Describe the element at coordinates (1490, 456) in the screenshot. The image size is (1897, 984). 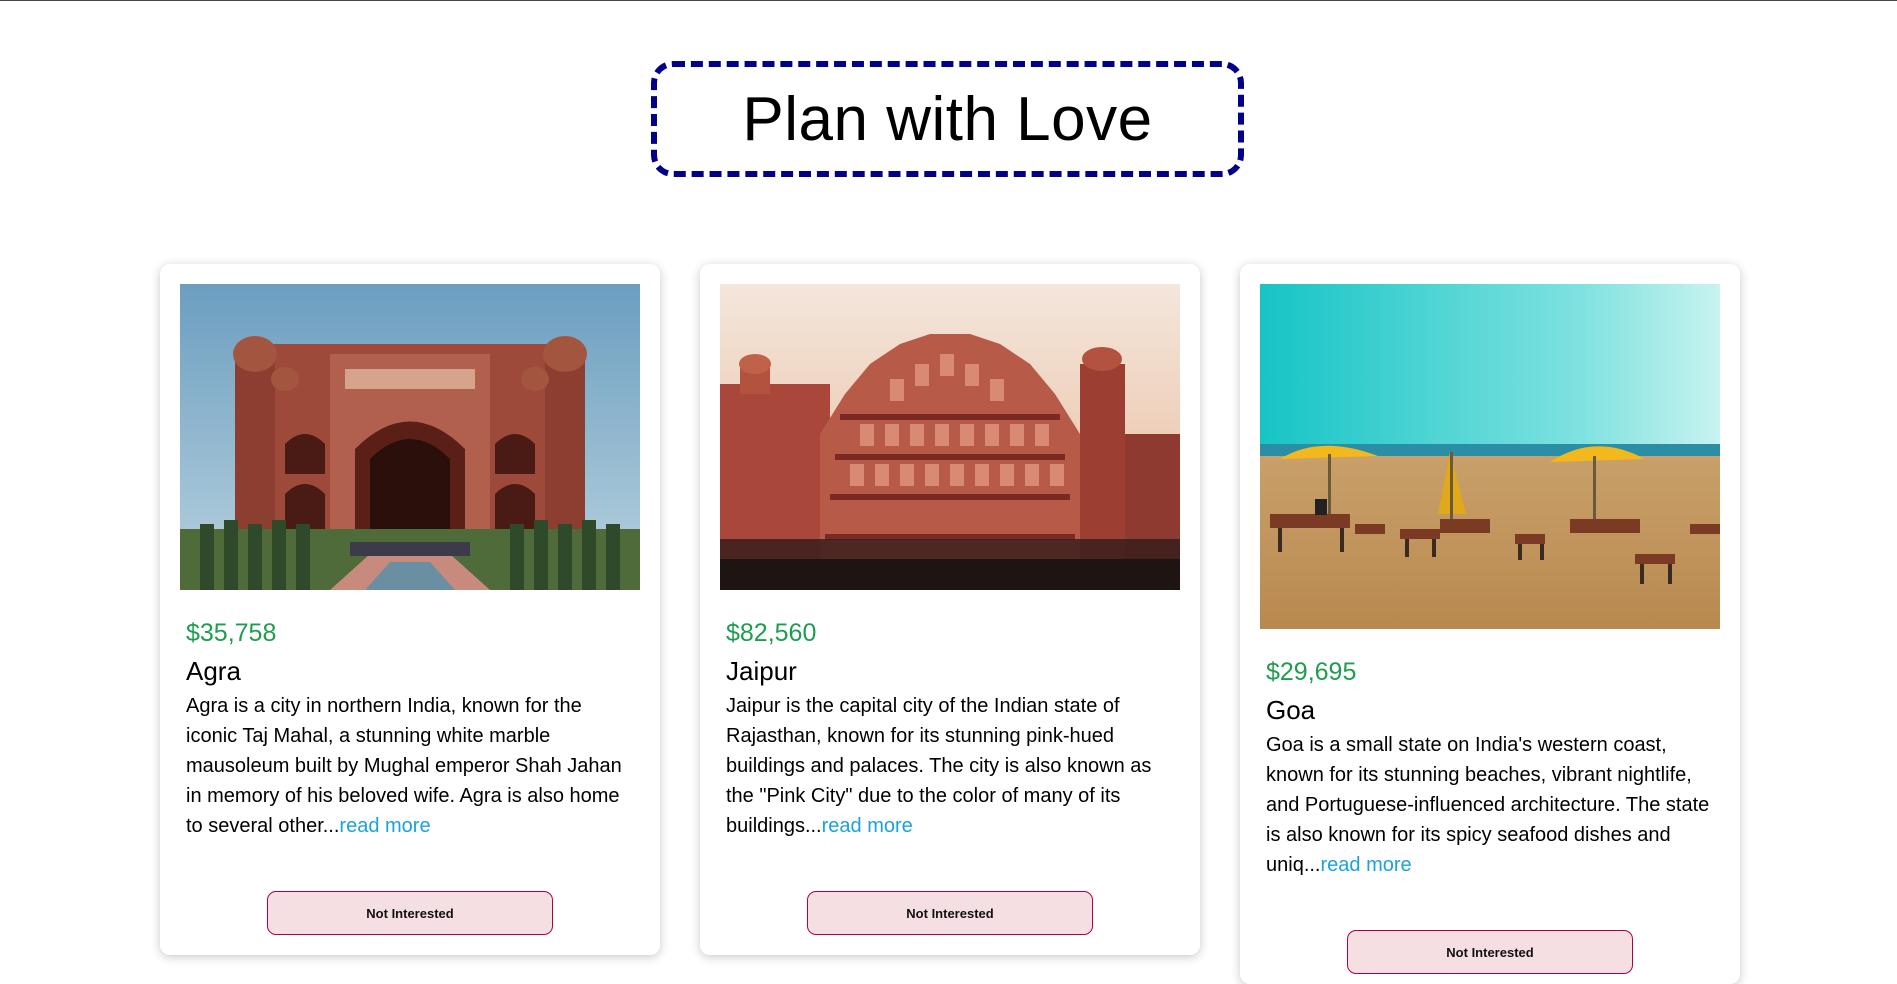
I see `tour-image-goa` at that location.